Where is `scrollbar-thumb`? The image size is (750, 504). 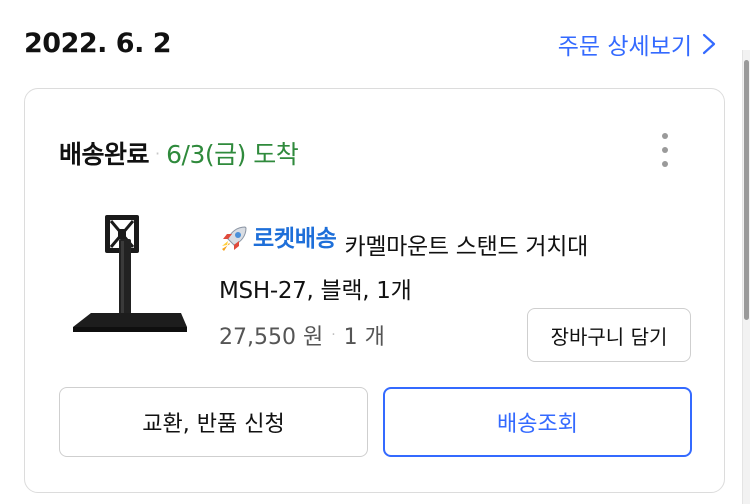
scrollbar-thumb is located at coordinates (746, 190).